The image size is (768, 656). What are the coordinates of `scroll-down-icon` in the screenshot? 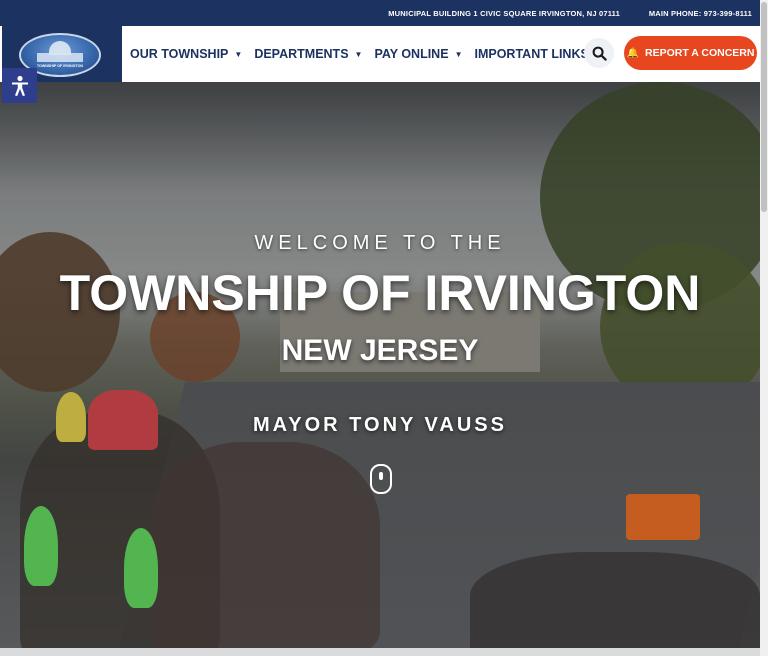 It's located at (381, 479).